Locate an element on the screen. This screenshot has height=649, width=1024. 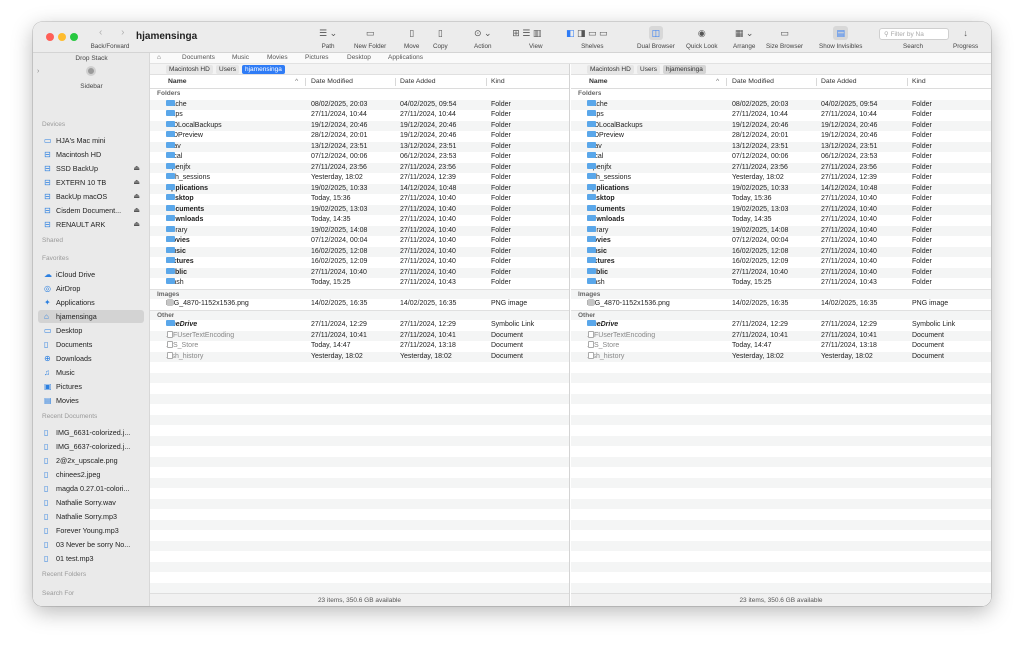
sidebar-recent-doc-9: ▯ 01 test.mp3 is located at coordinates (91, 558).